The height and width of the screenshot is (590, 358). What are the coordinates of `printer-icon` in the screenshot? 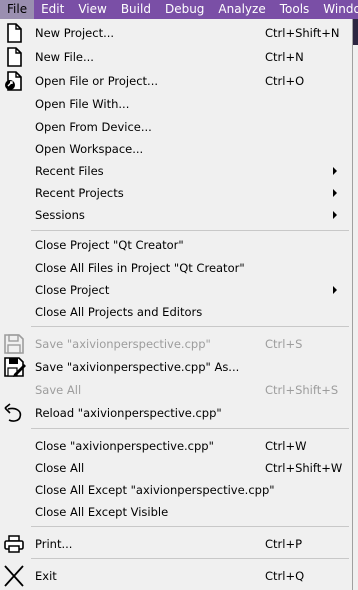 It's located at (14, 544).